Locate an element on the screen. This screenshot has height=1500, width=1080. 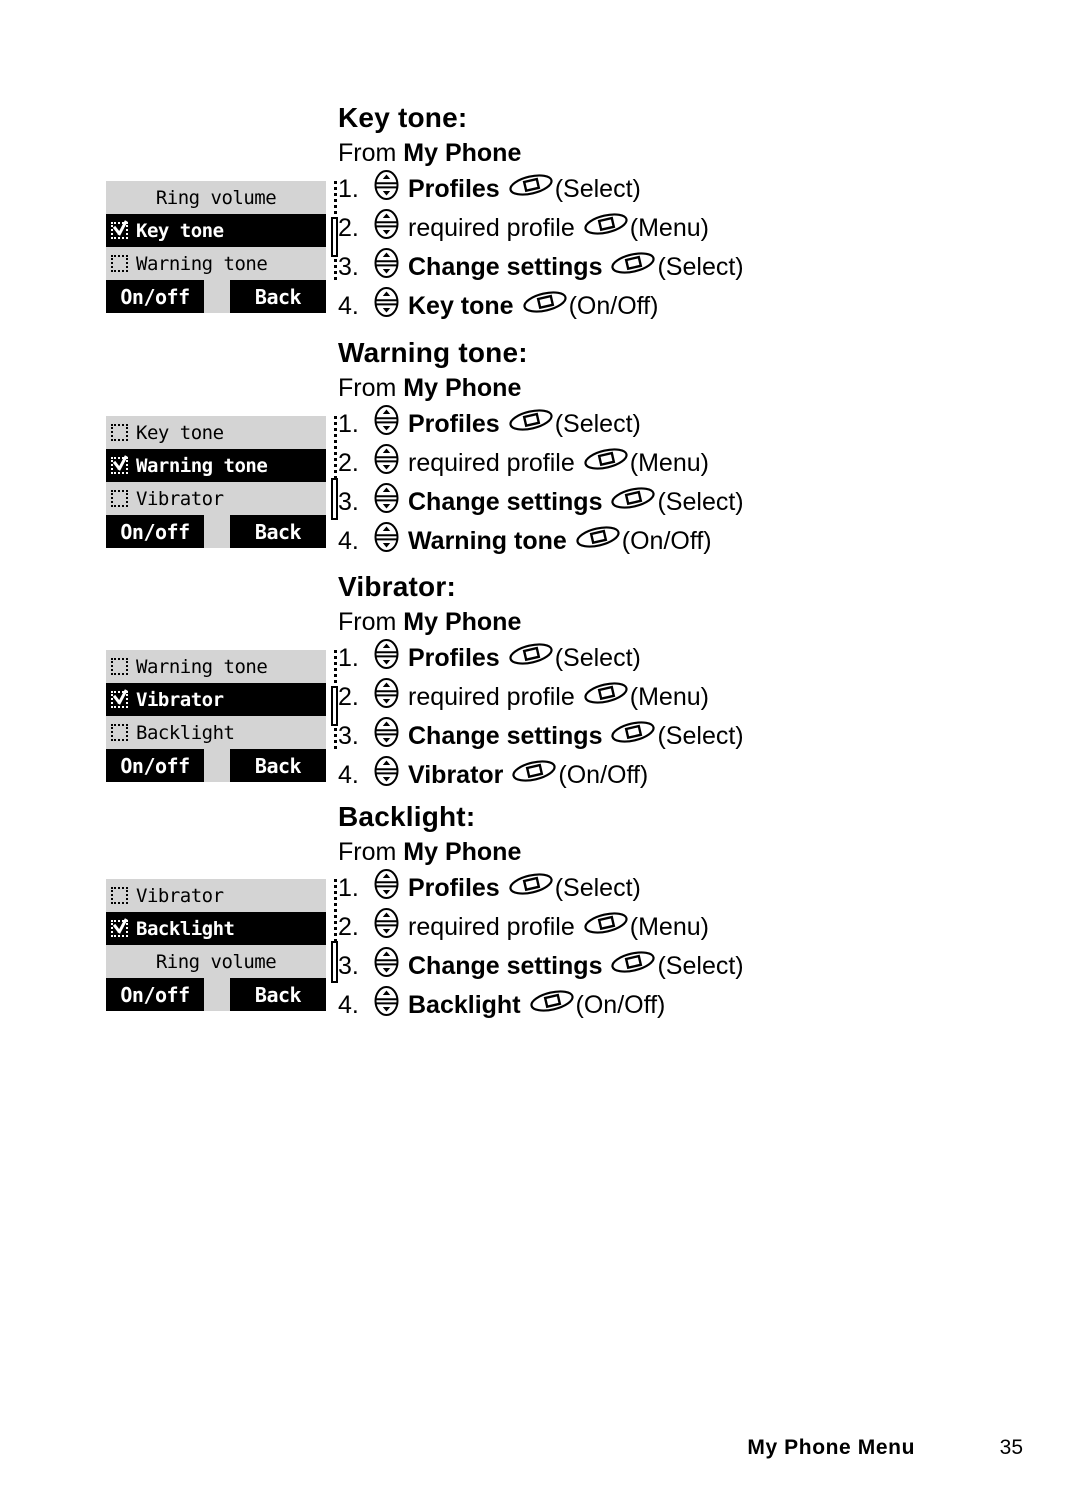
section-title: Key tone: is located at coordinates (403, 117).